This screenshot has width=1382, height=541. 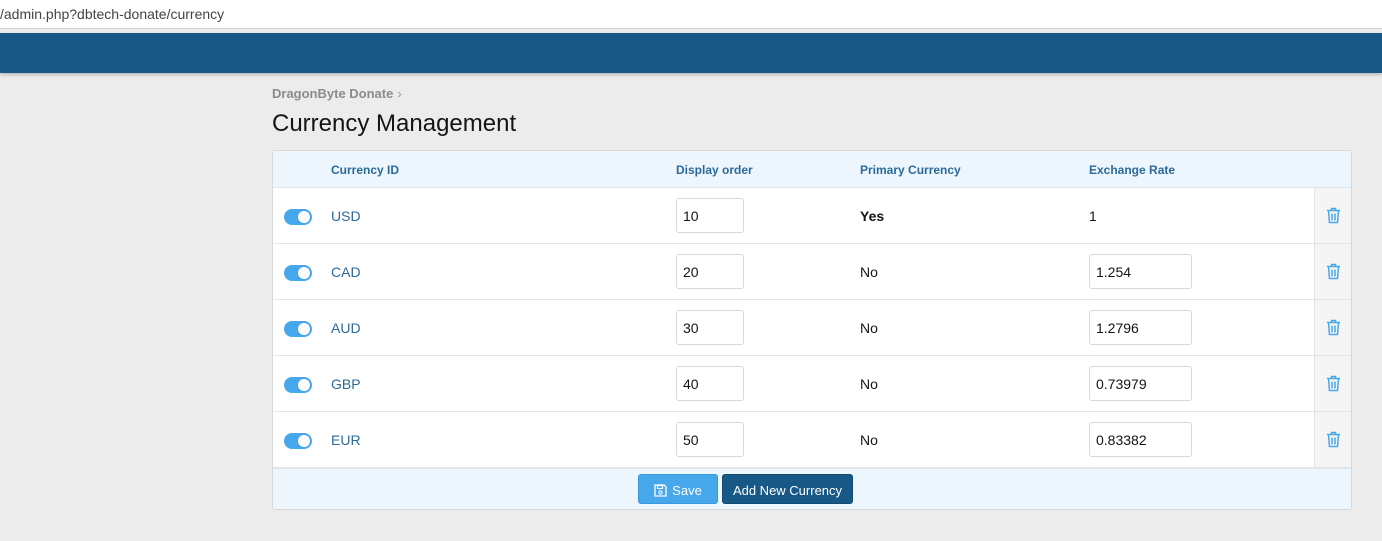 I want to click on exchange-rate-input: 0.73979, so click(x=1140, y=383).